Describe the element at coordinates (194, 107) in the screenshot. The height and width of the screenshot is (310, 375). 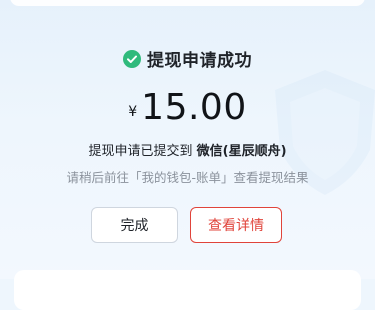
I see `amount-value: 15.00` at that location.